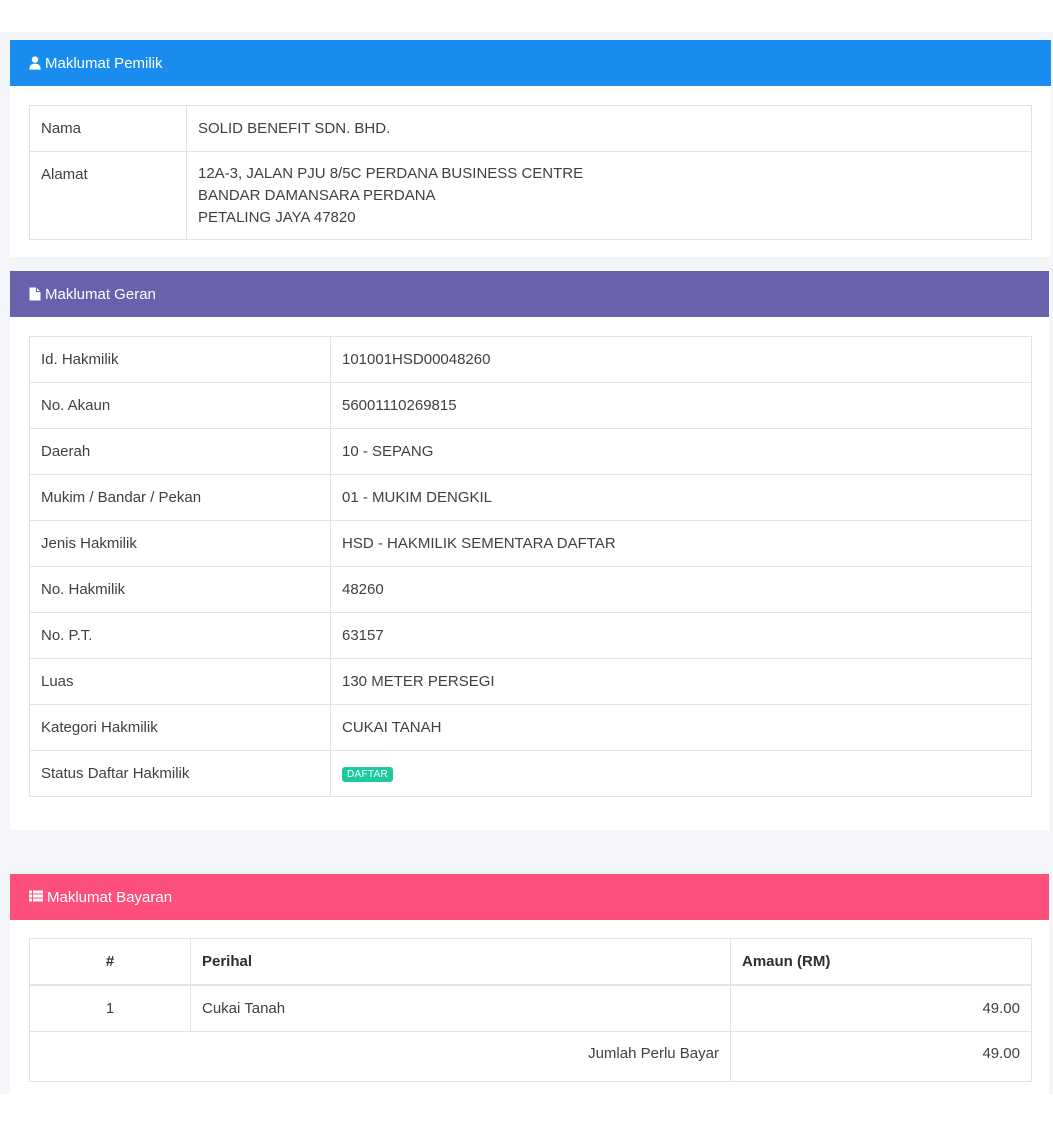 This screenshot has width=1053, height=1134. I want to click on table-row: Daerah 10 - SEPANG, so click(530, 451).